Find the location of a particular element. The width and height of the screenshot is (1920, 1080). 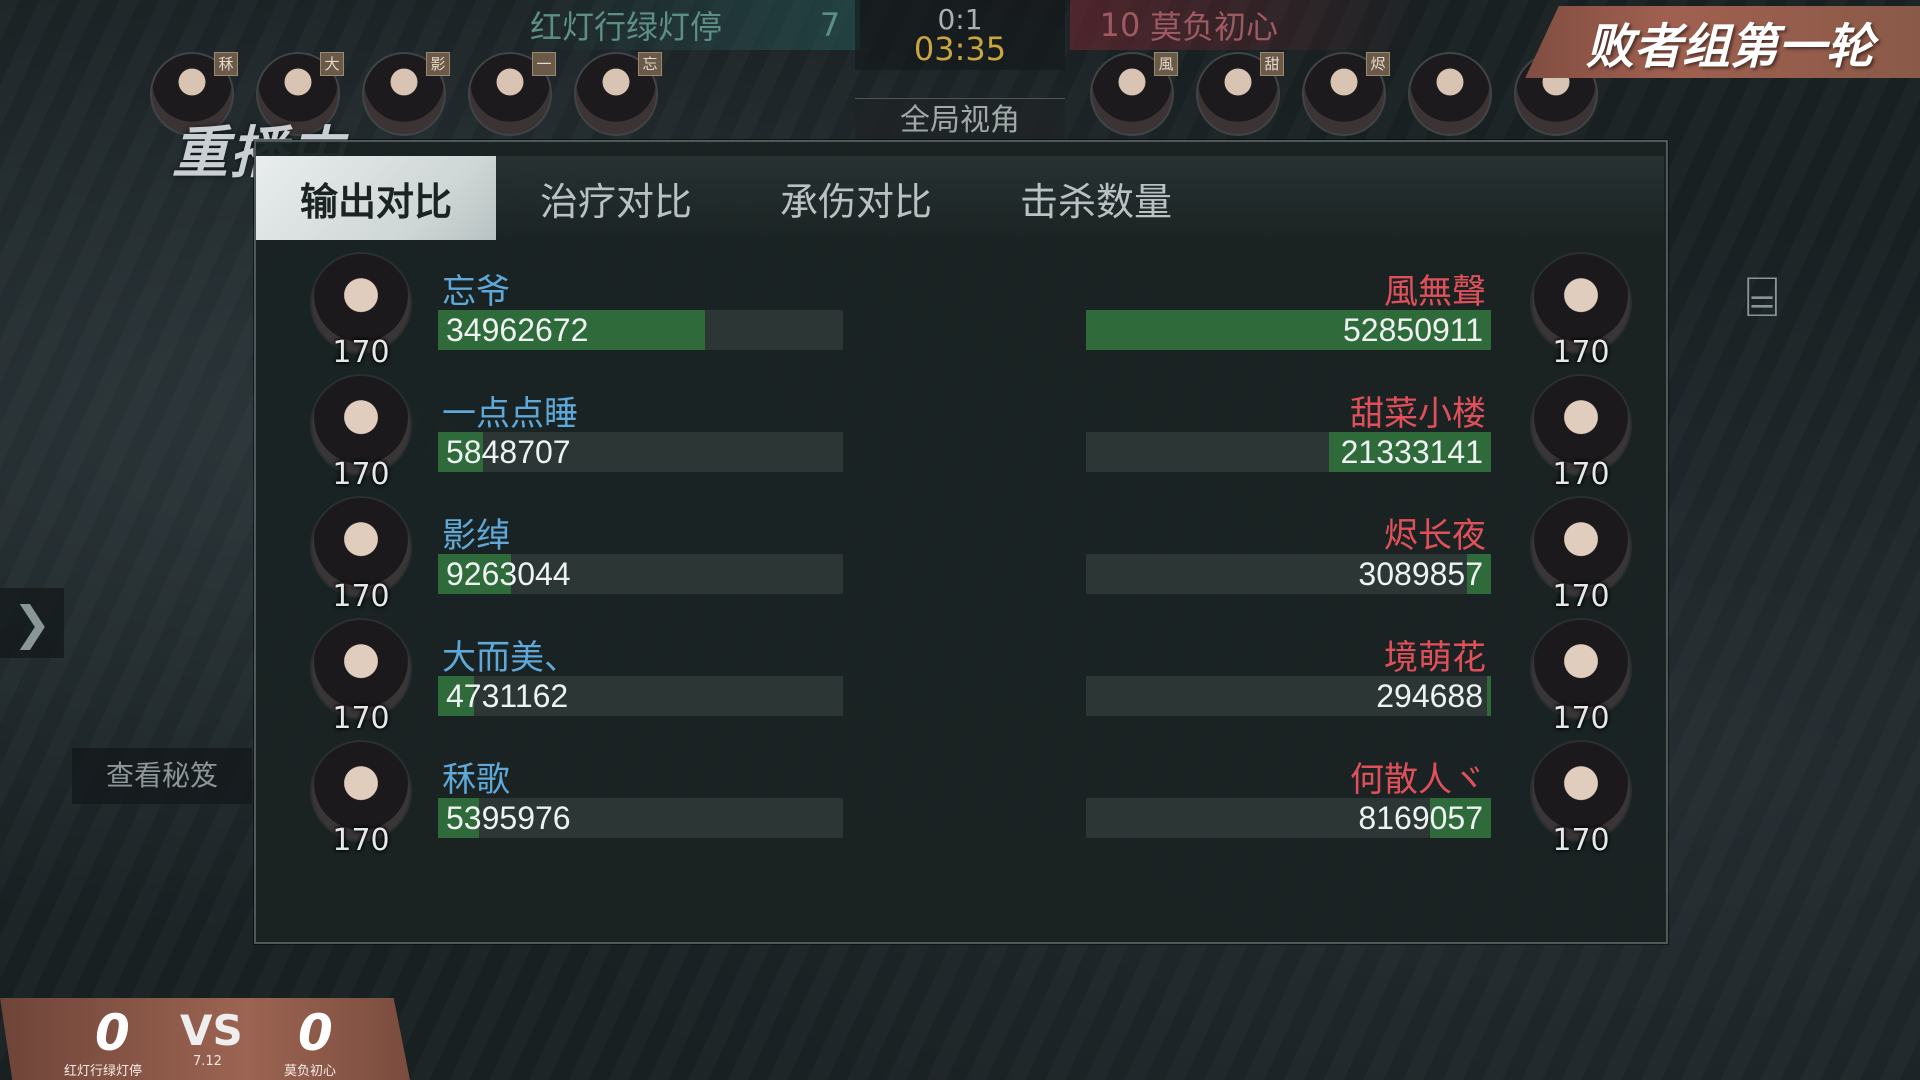

tab-damage-taken: 承伤对比 is located at coordinates (856, 198).